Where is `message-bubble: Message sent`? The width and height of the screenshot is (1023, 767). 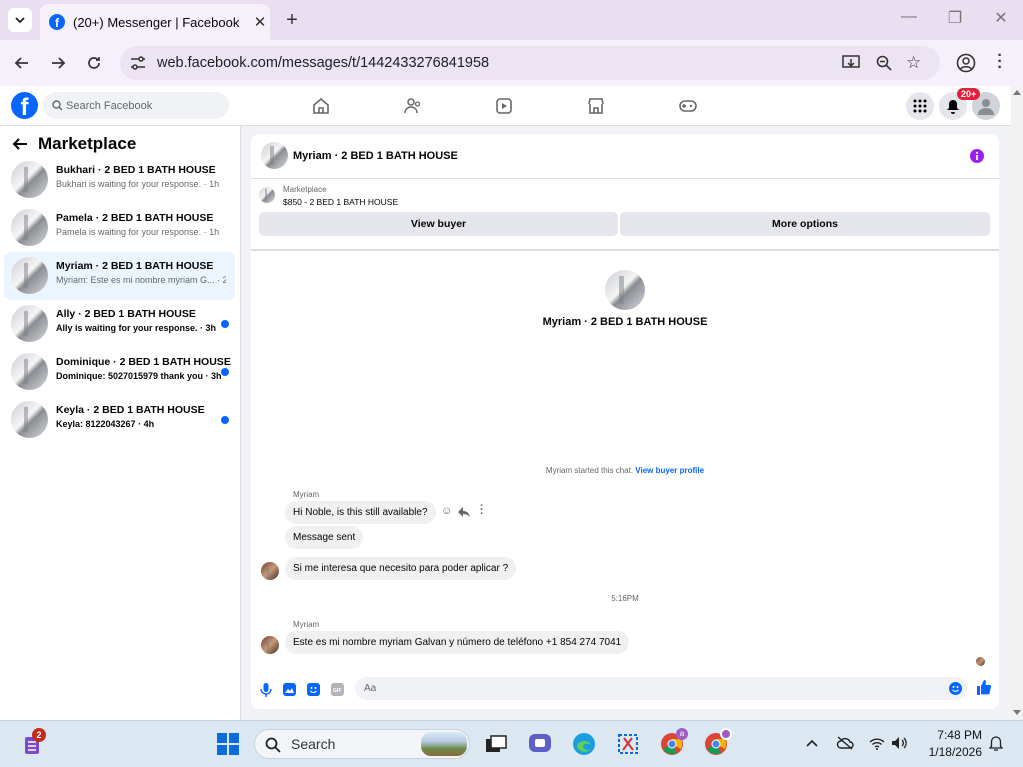
message-bubble: Message sent is located at coordinates (324, 537).